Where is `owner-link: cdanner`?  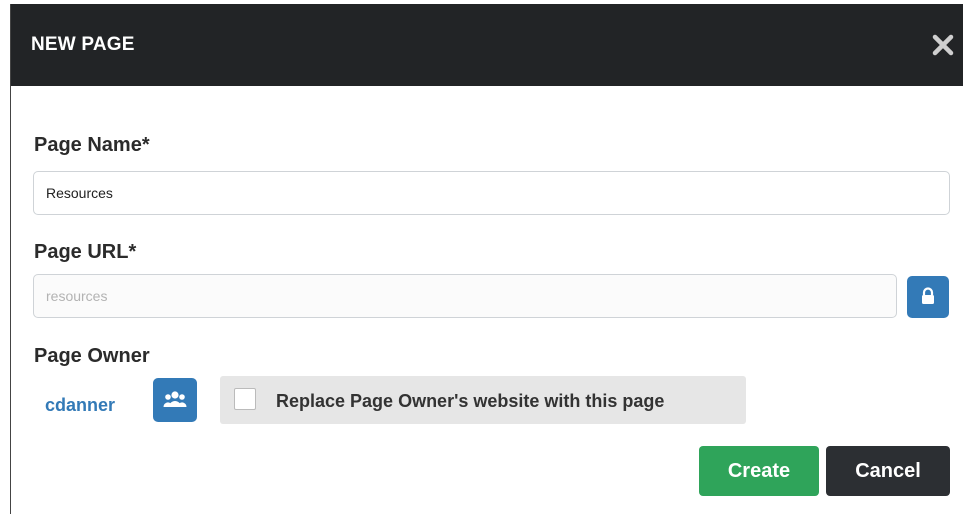
owner-link: cdanner is located at coordinates (80, 405).